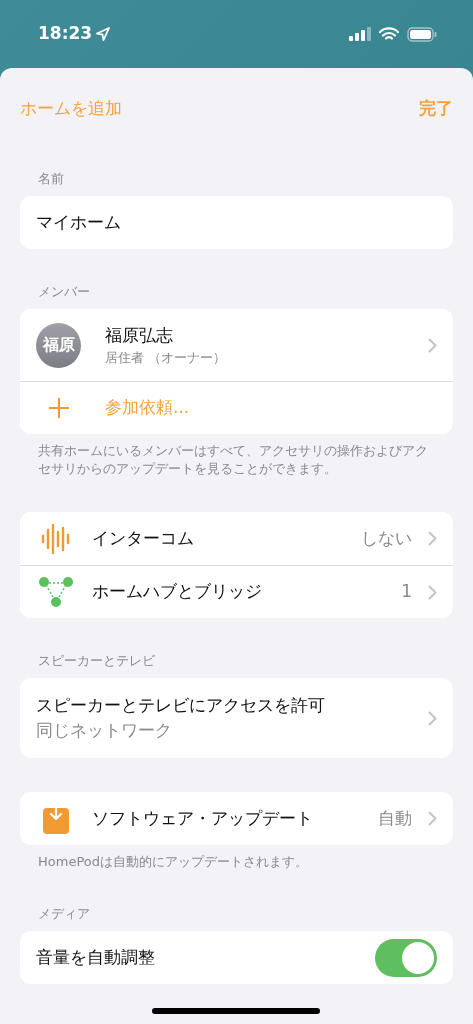 Image resolution: width=473 pixels, height=1024 pixels. I want to click on row-detail: 自動, so click(395, 818).